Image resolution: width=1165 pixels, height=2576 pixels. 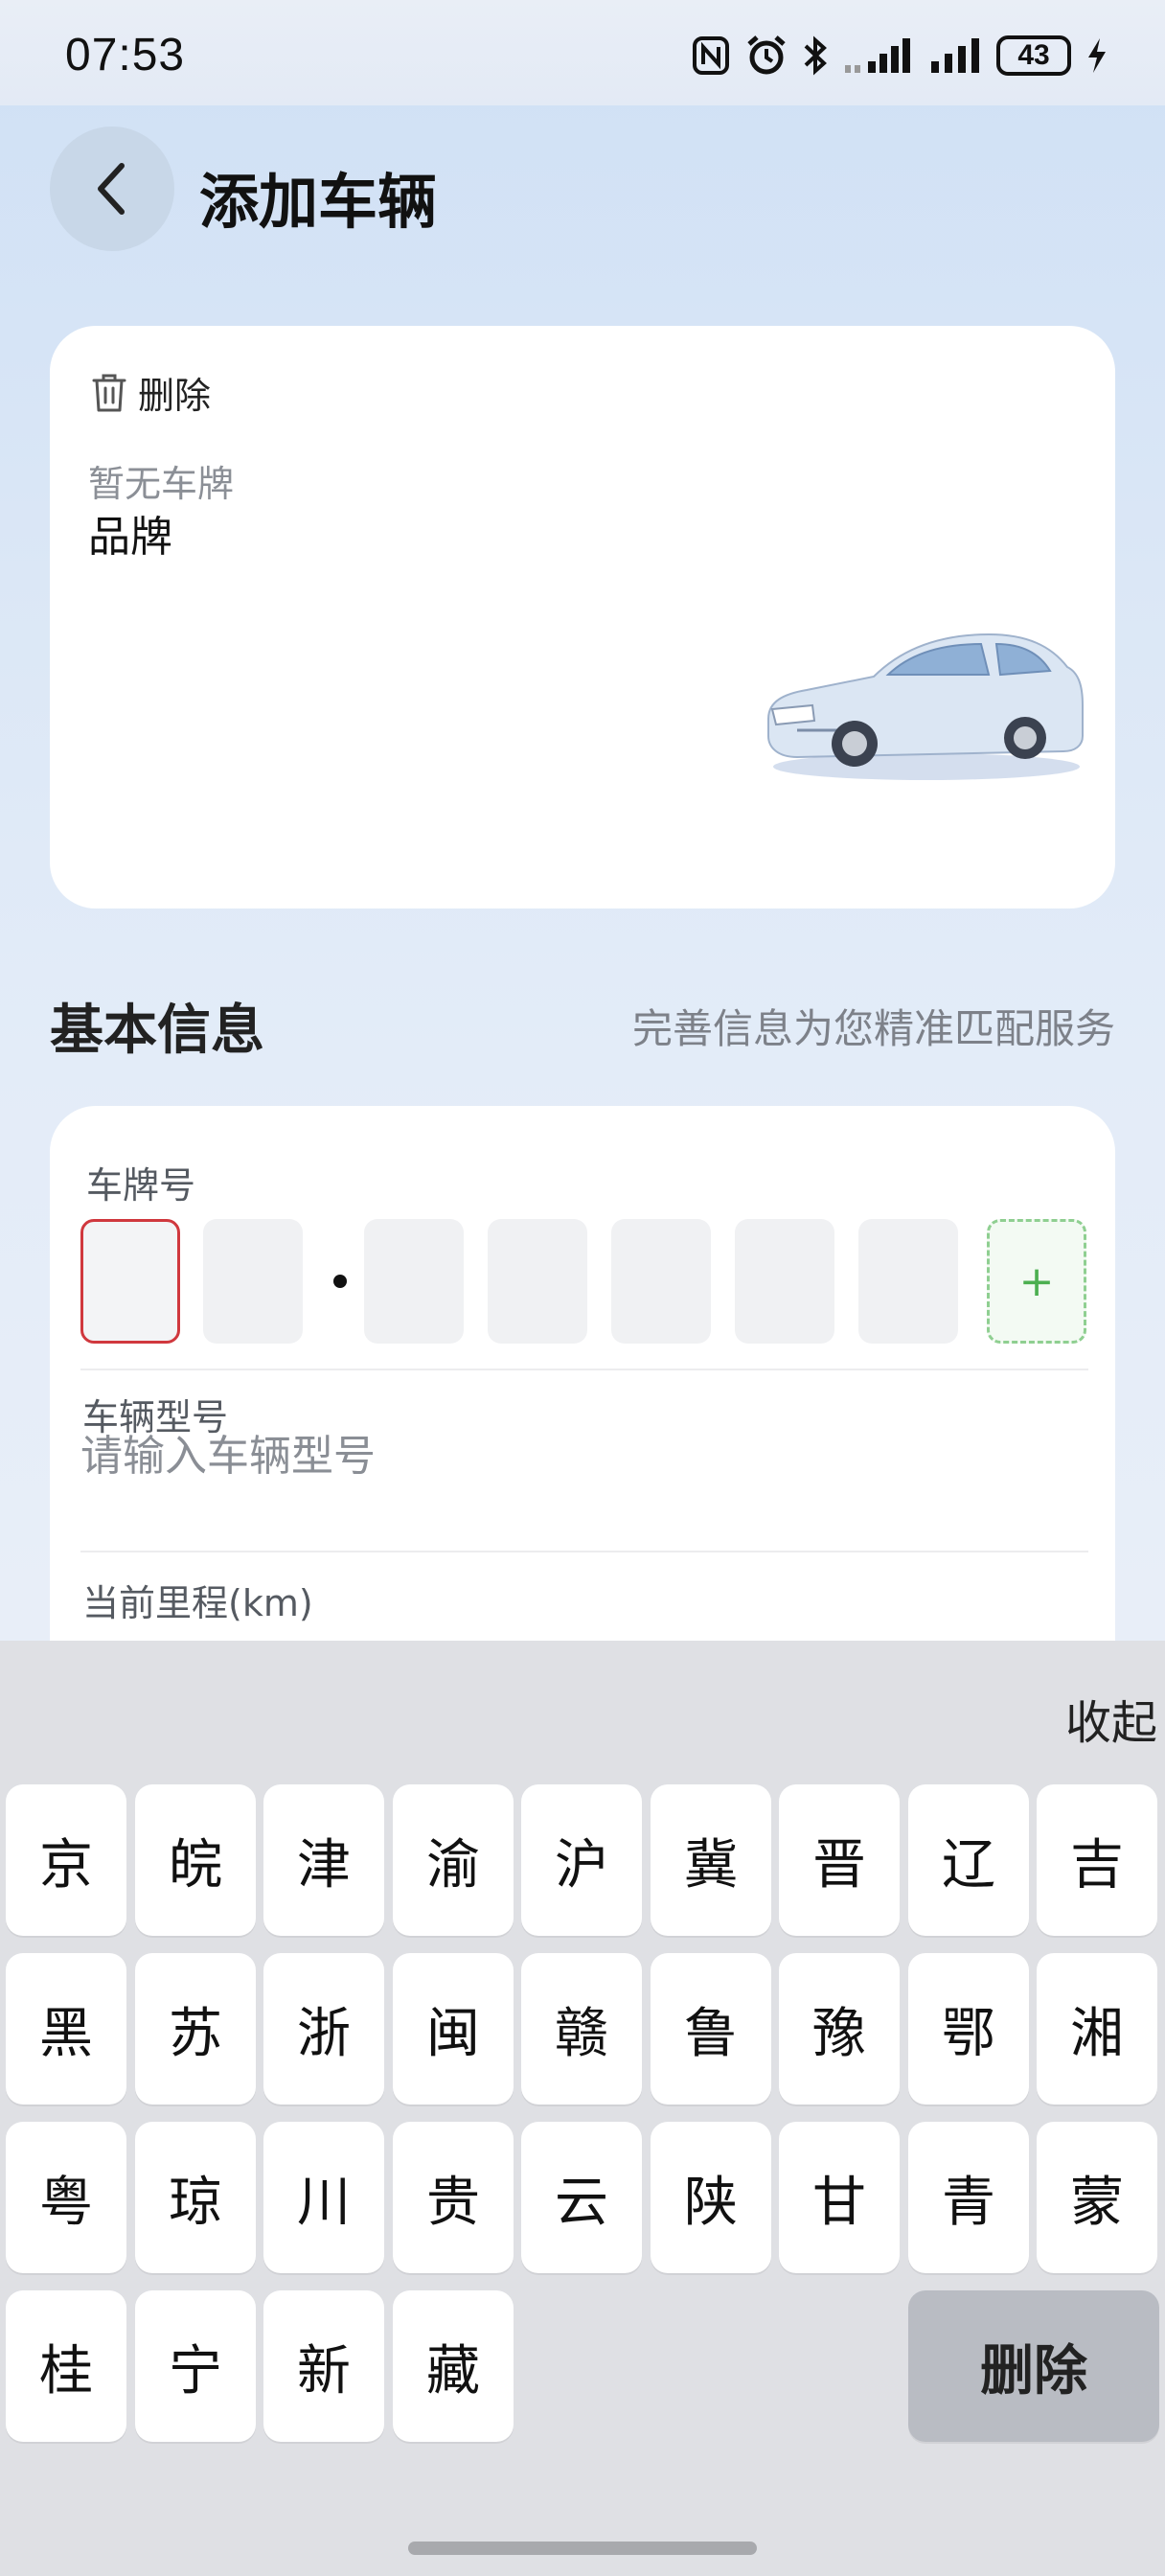 I want to click on key: 青, so click(x=968, y=2197).